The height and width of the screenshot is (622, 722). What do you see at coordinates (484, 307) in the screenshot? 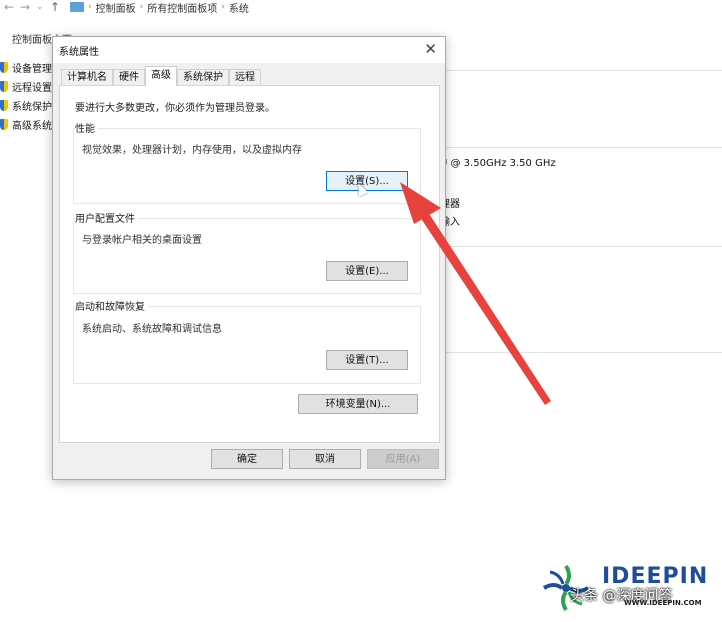
I see `arrow-shaft` at bounding box center [484, 307].